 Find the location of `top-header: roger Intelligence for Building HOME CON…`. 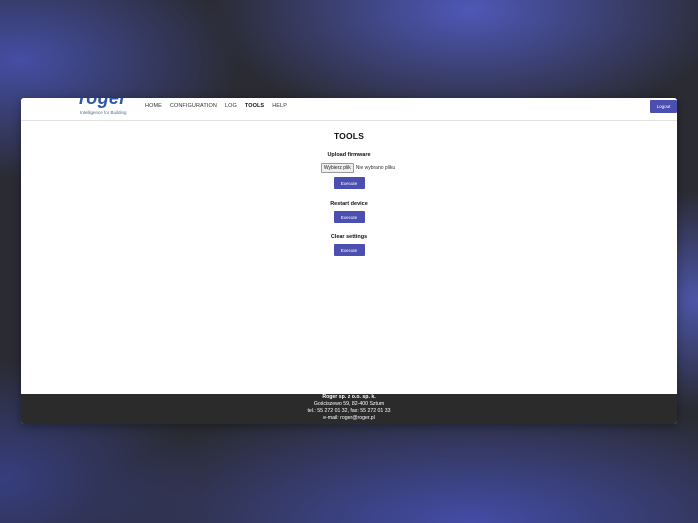

top-header: roger Intelligence for Building HOME CON… is located at coordinates (349, 109).